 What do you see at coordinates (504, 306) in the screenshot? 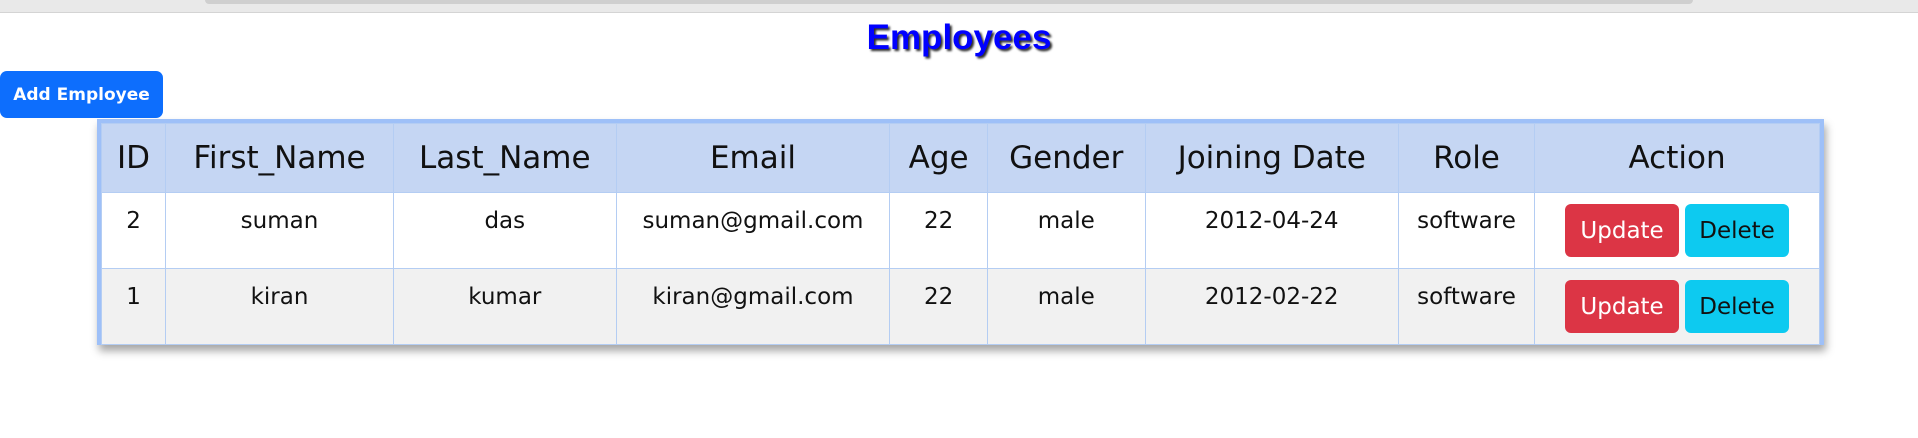
I see `cell-last-name: kumar` at bounding box center [504, 306].